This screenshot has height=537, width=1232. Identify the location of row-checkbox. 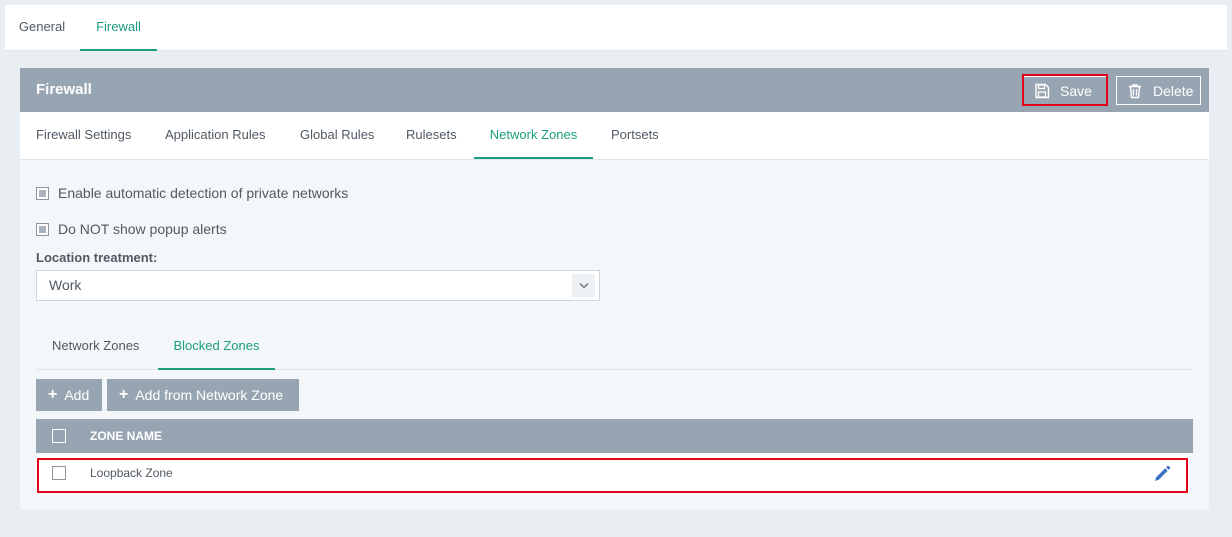
(59, 473).